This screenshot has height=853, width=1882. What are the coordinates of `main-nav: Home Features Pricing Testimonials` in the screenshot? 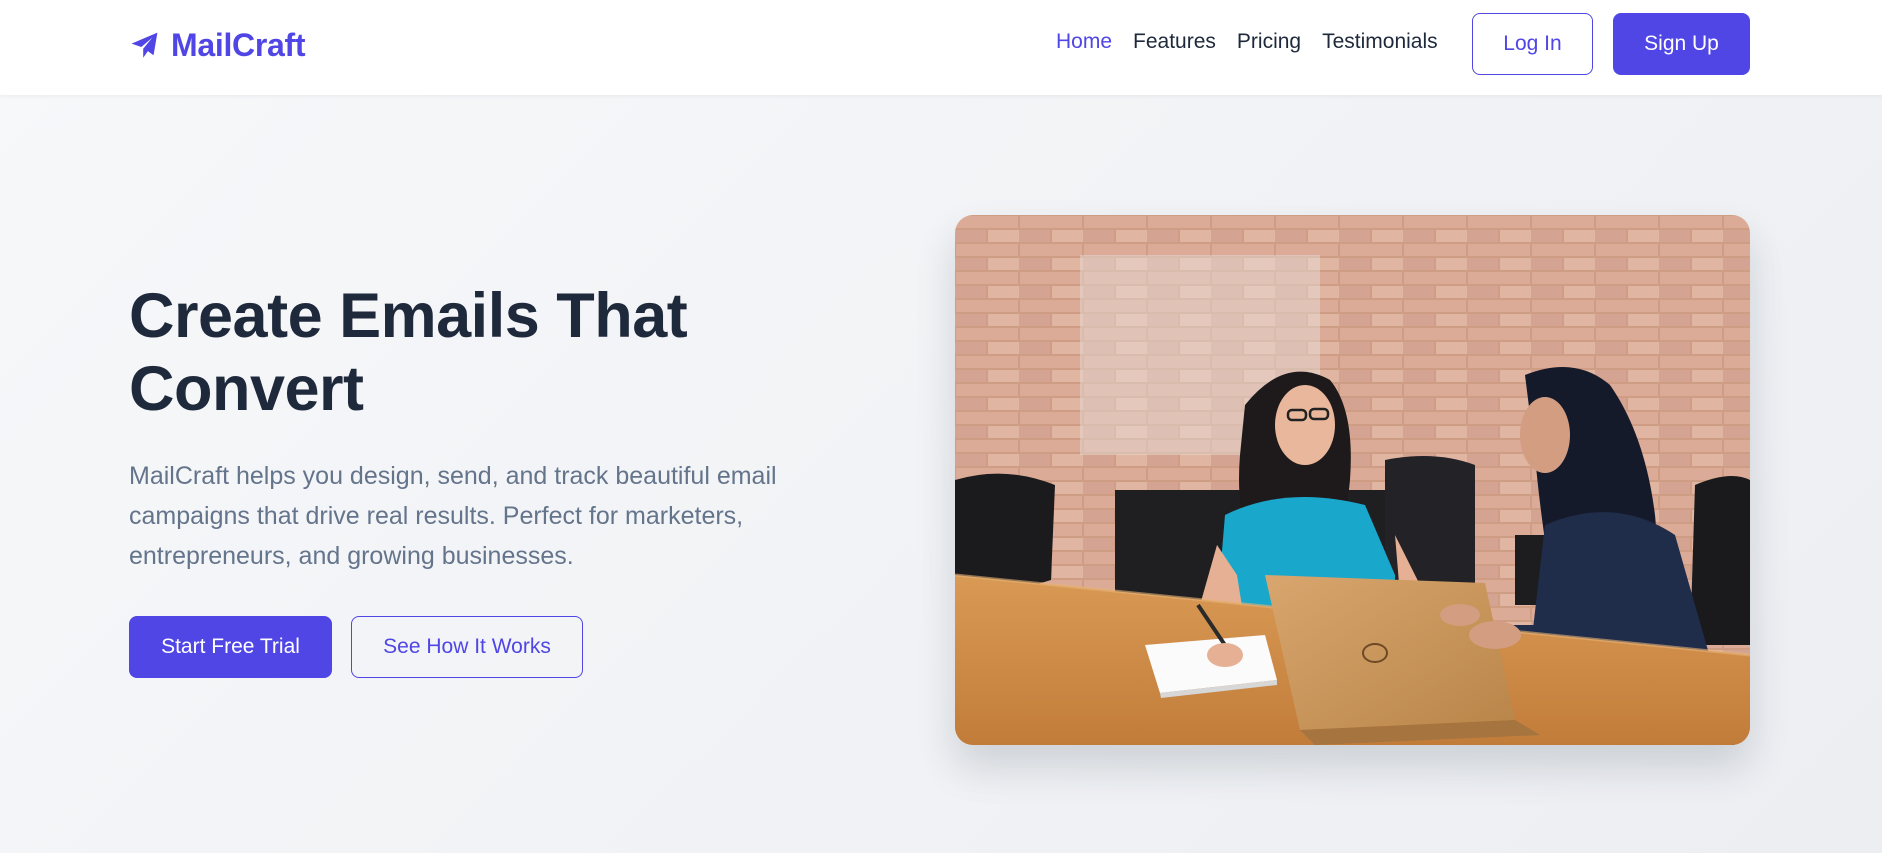 It's located at (1247, 42).